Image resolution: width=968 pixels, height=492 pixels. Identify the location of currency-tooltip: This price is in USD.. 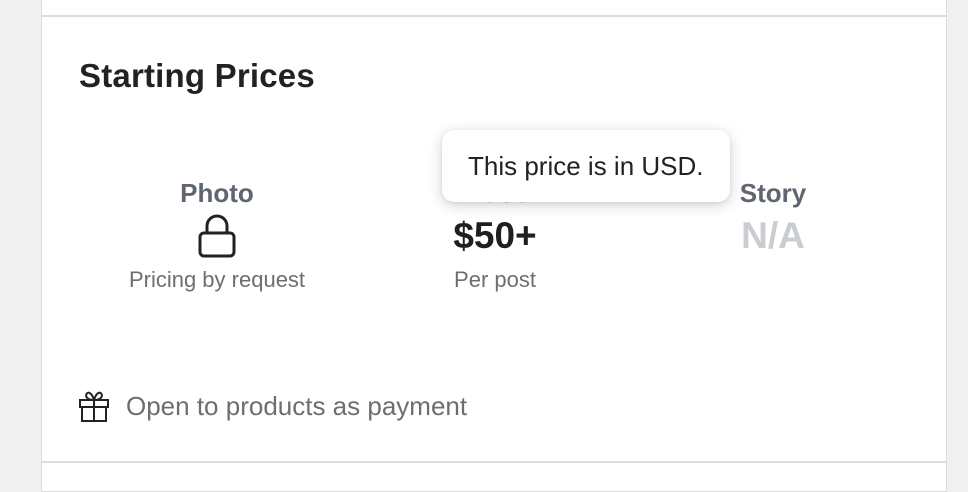
(586, 166).